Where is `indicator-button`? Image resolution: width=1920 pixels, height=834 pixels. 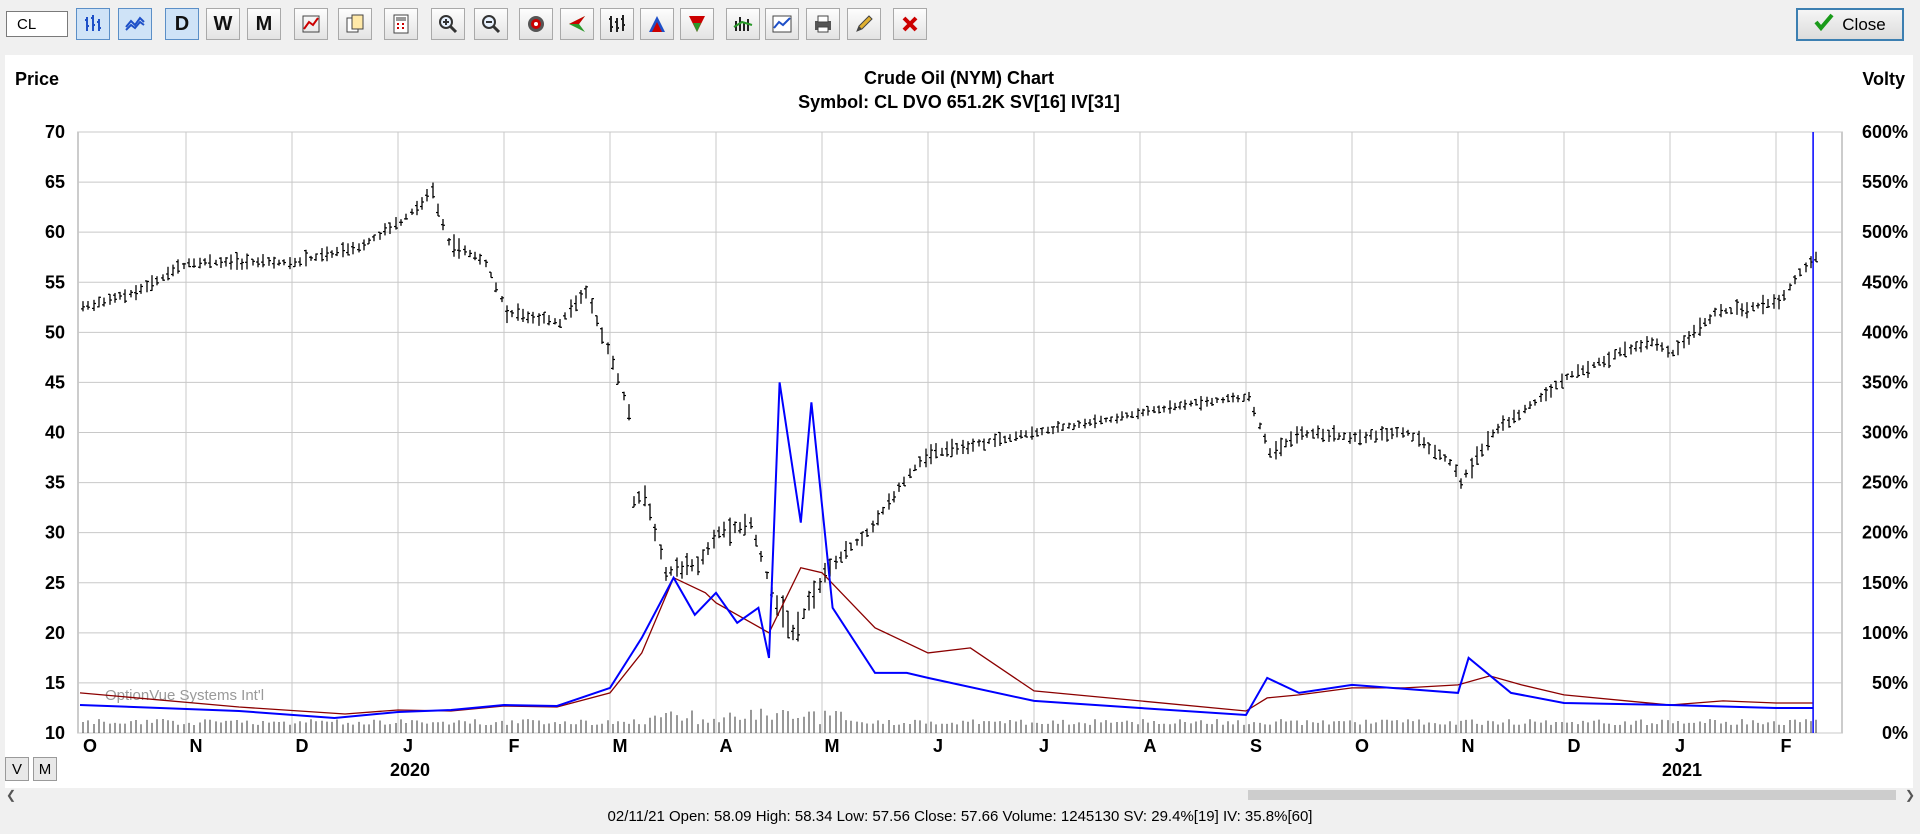 indicator-button is located at coordinates (743, 24).